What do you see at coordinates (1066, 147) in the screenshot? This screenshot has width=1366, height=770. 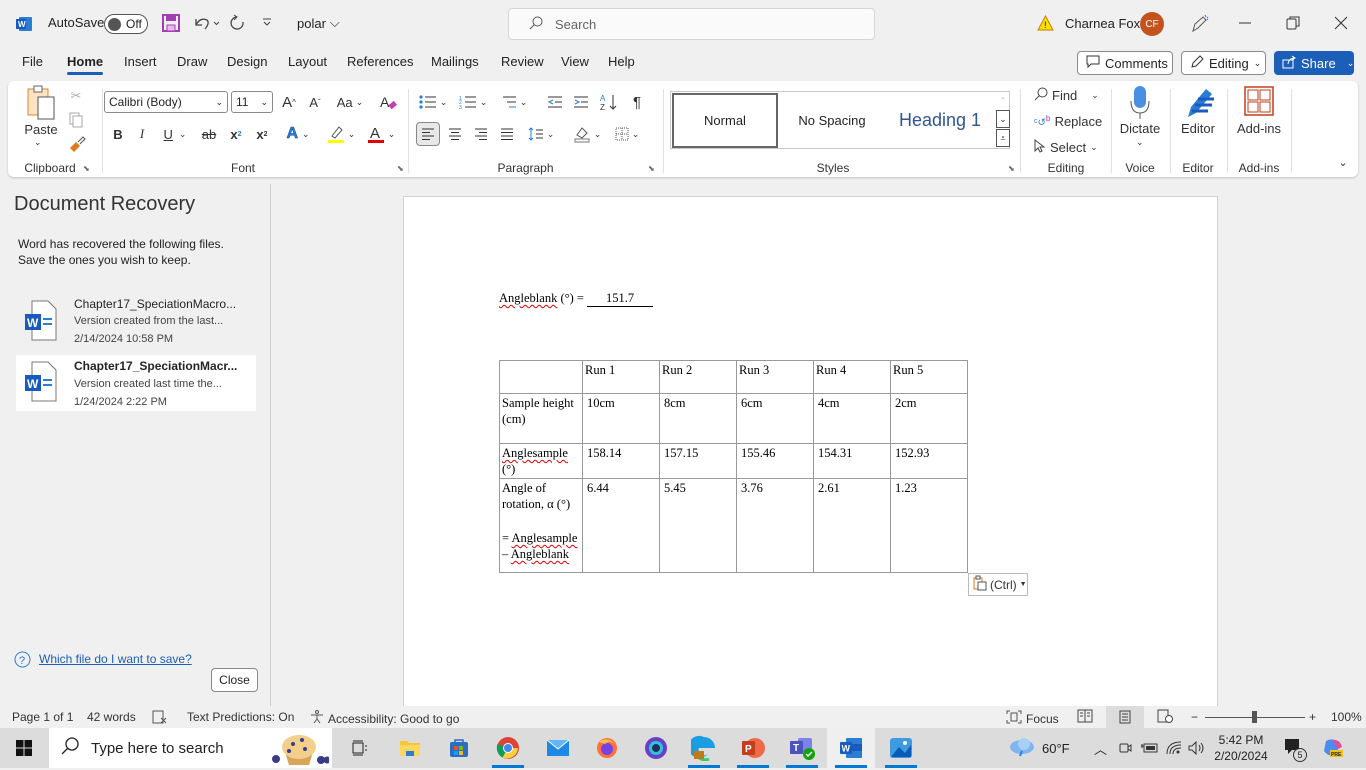 I see `select-button: Select ⌄` at bounding box center [1066, 147].